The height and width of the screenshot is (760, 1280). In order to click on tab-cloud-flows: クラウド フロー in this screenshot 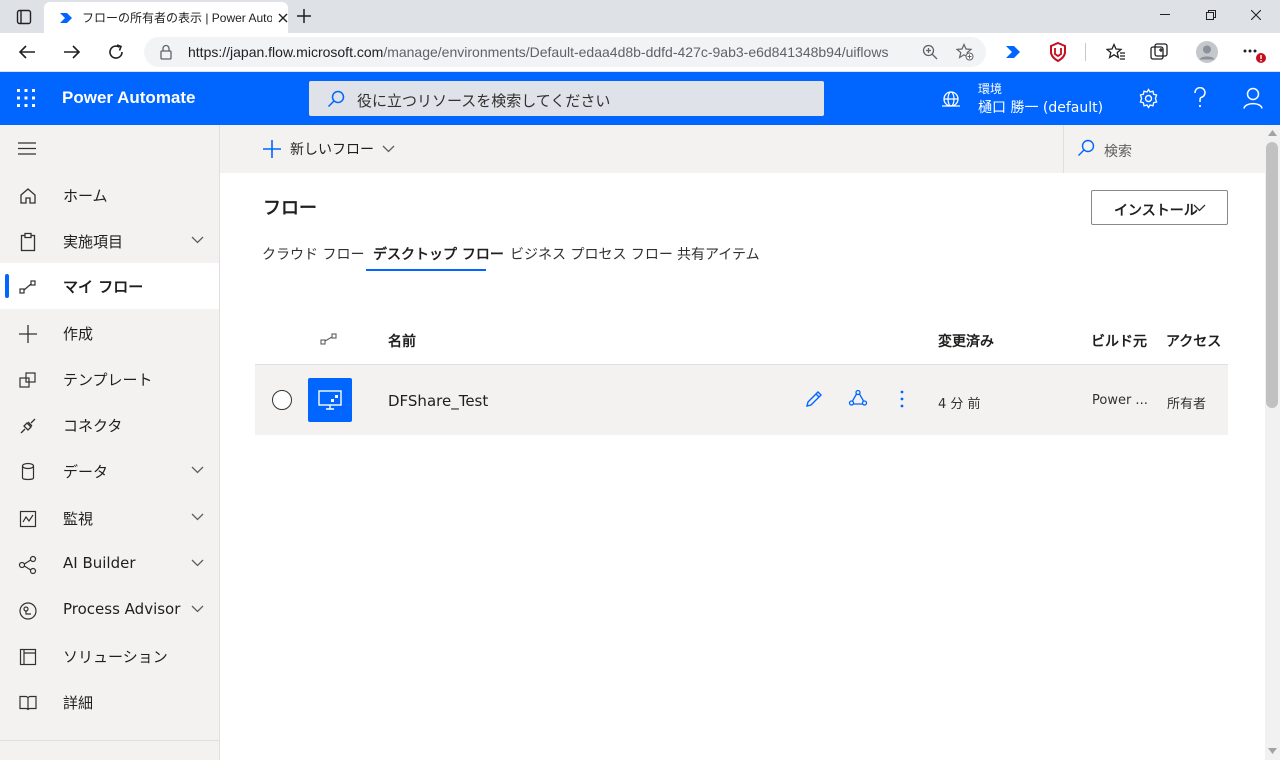, I will do `click(313, 254)`.